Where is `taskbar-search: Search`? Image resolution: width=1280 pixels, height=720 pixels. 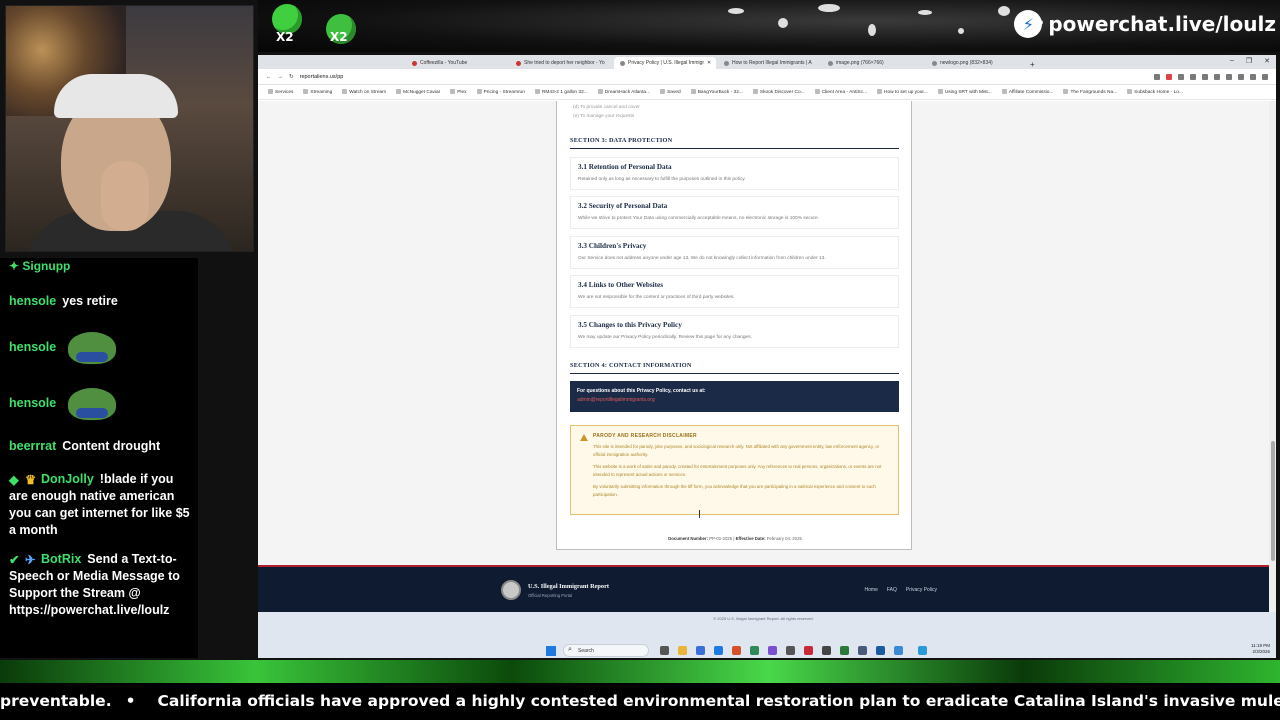
taskbar-search: Search is located at coordinates (606, 650).